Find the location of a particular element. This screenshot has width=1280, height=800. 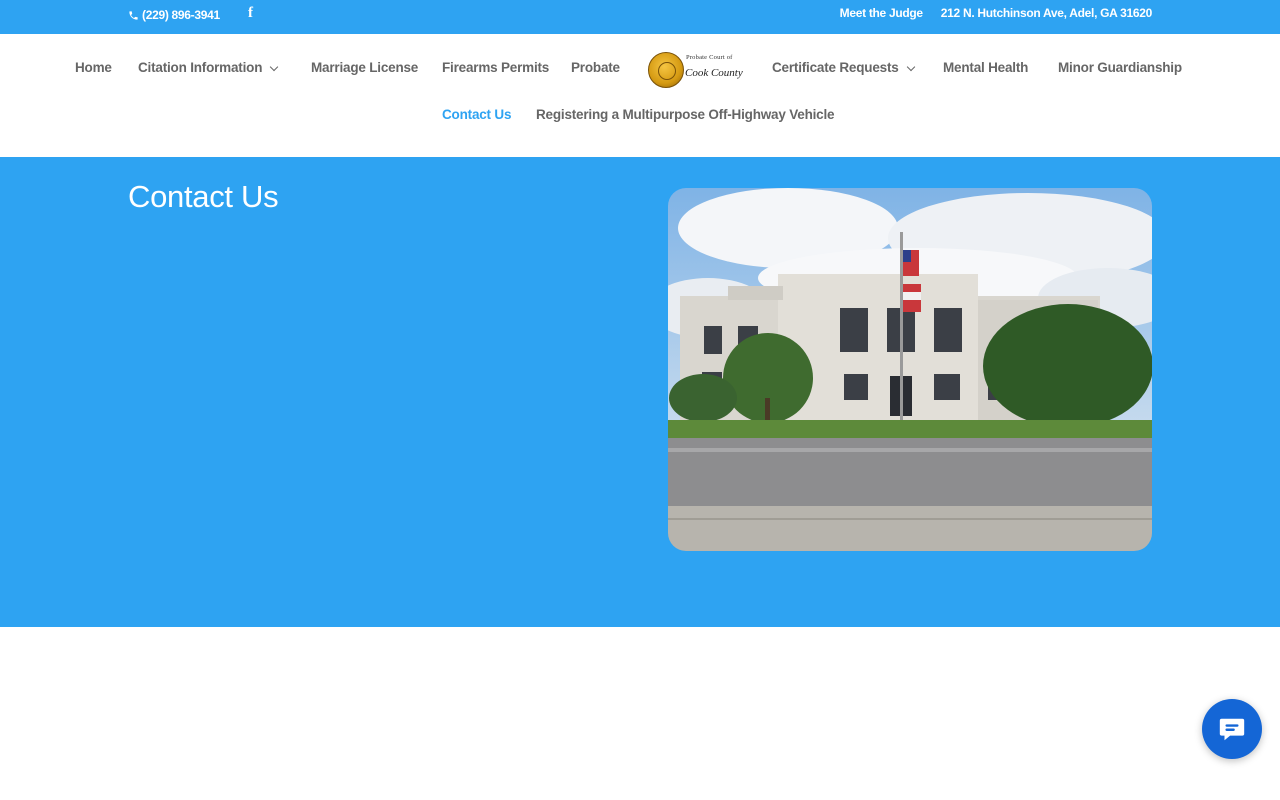

county-seal-icon is located at coordinates (666, 70).